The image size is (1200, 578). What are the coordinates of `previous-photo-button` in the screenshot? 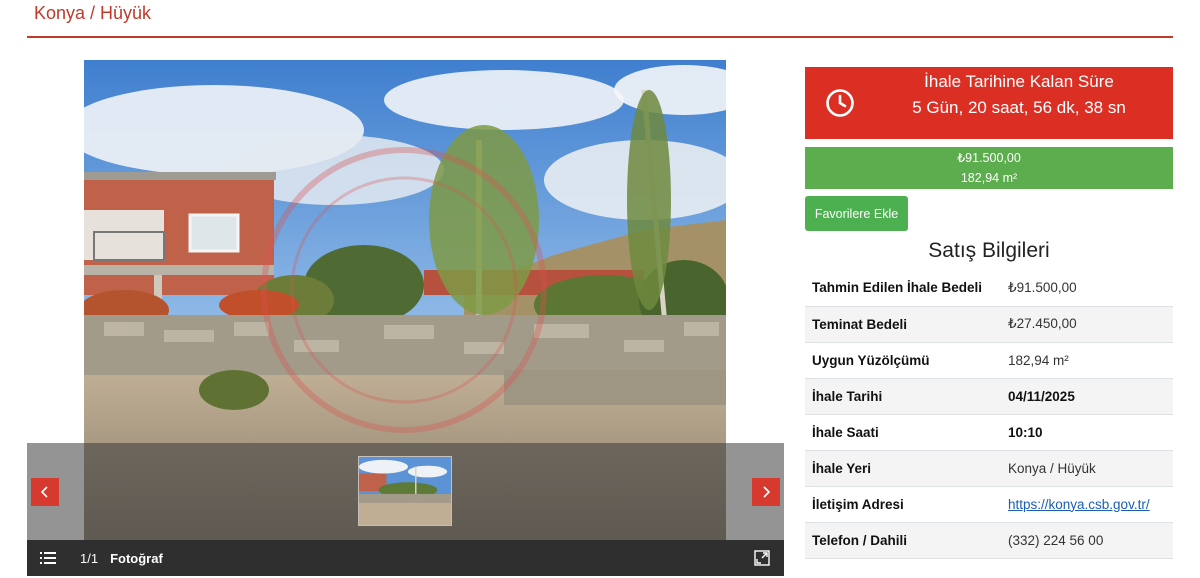 It's located at (45, 492).